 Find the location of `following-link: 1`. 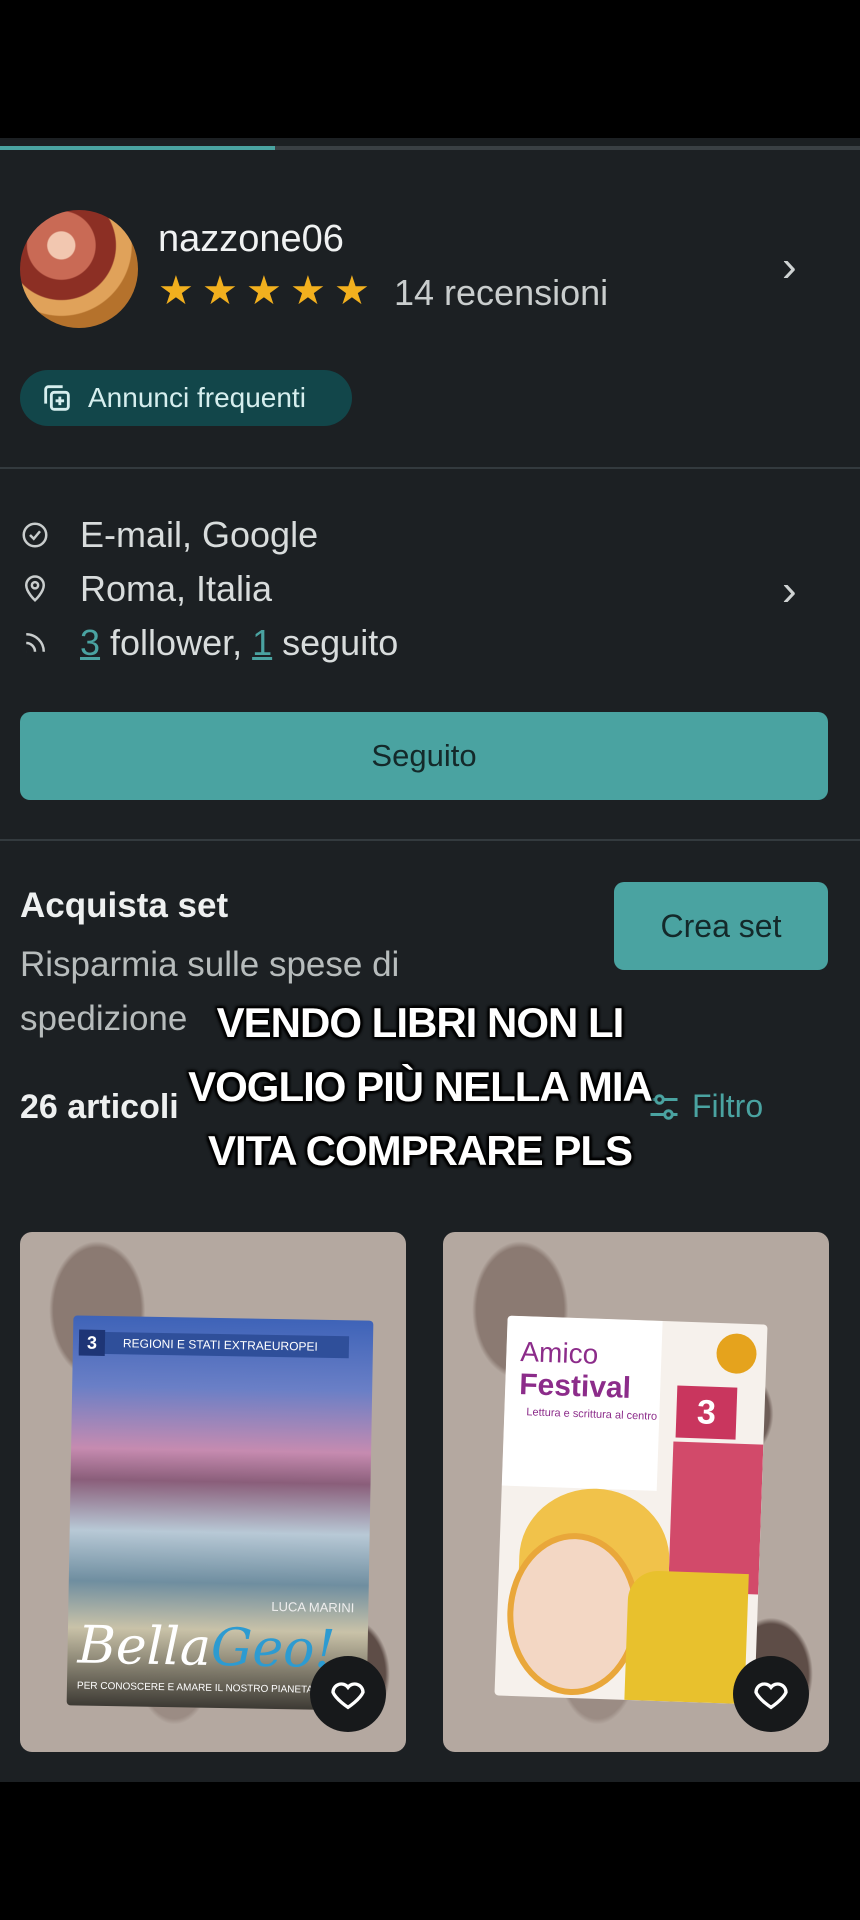

following-link: 1 is located at coordinates (262, 642).